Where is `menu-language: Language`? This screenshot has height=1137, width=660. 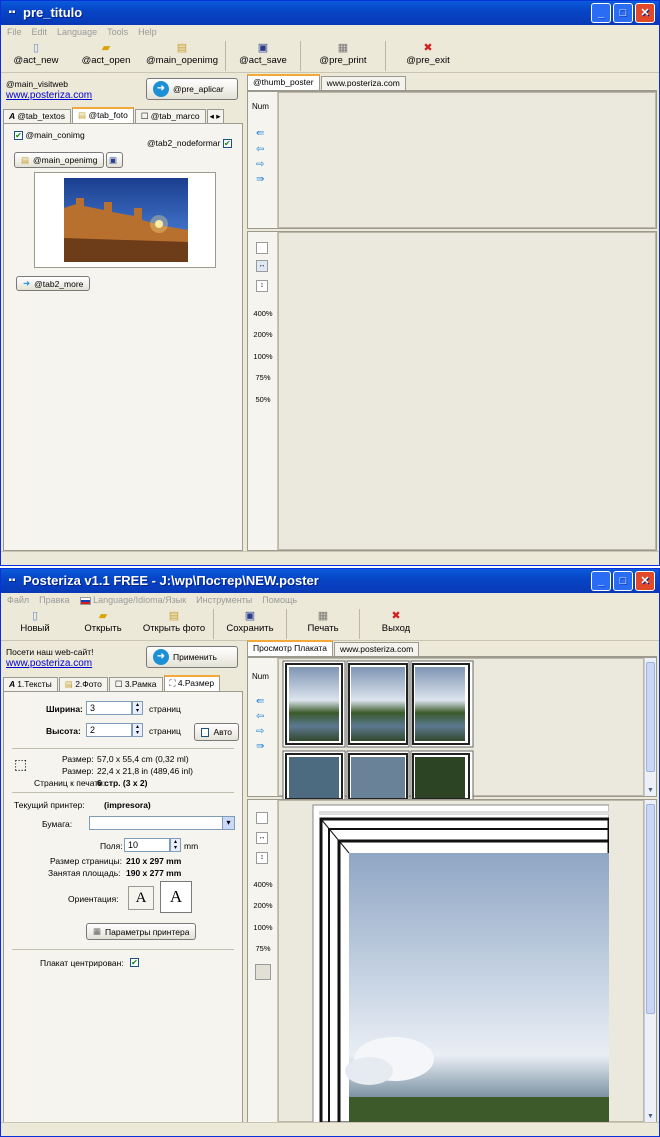
menu-language: Language is located at coordinates (77, 32).